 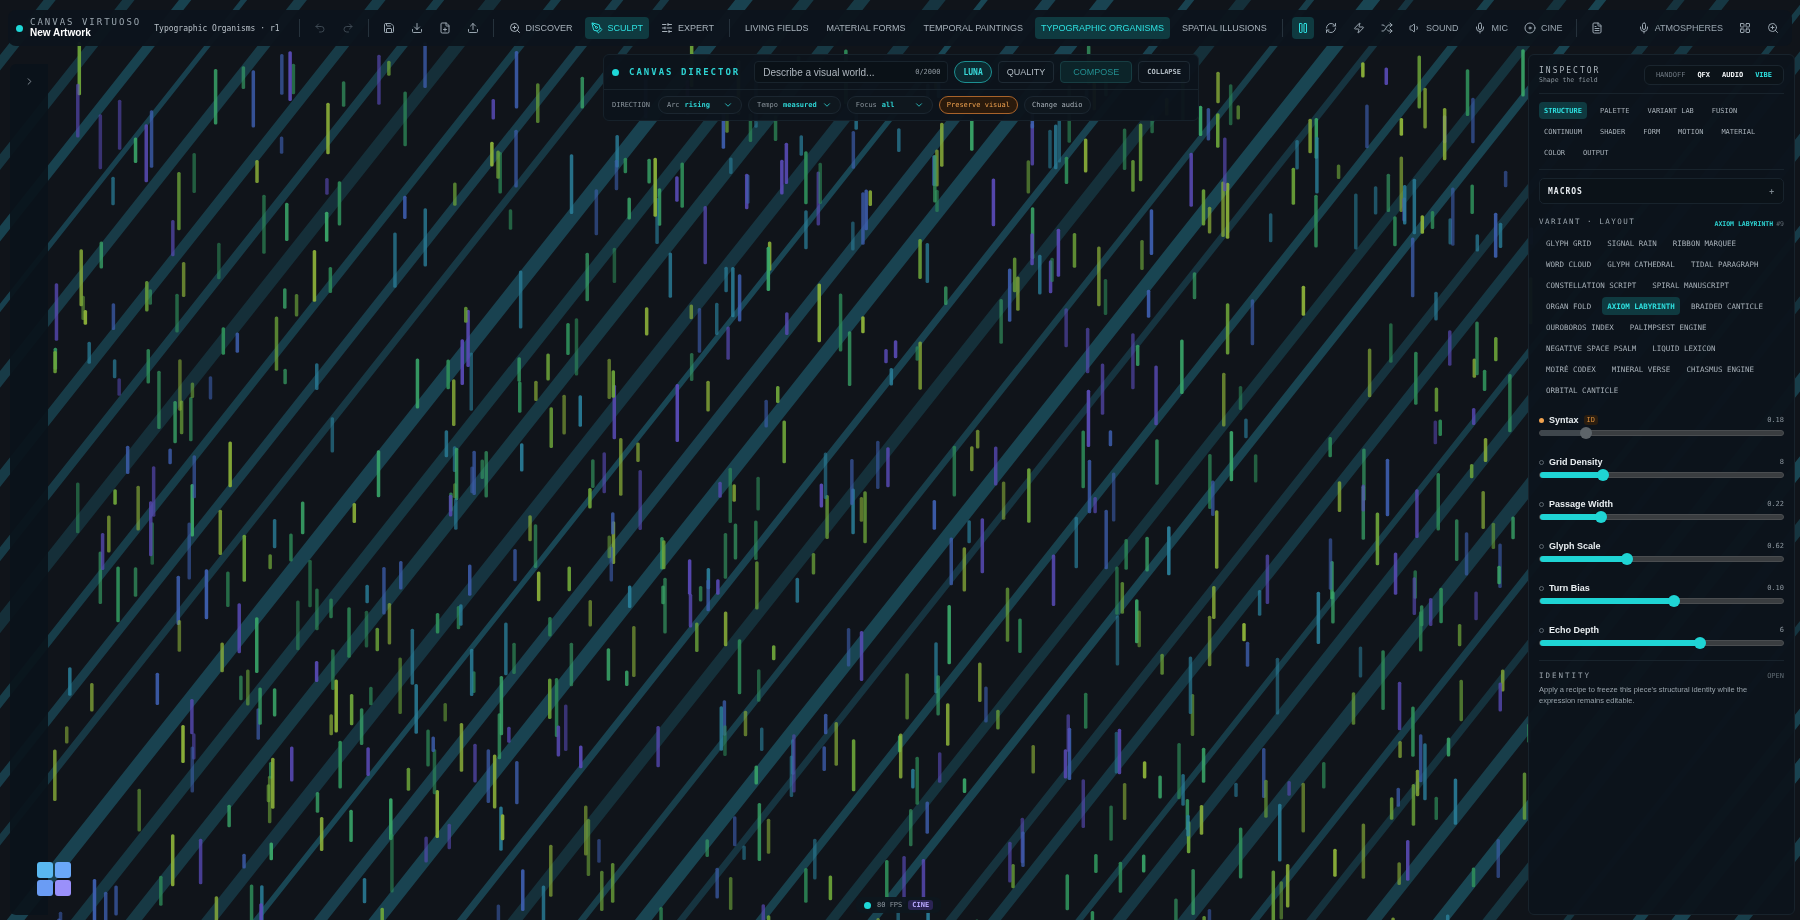 I want to click on app-name: CANVAS VIRTUOSO, so click(x=86, y=22).